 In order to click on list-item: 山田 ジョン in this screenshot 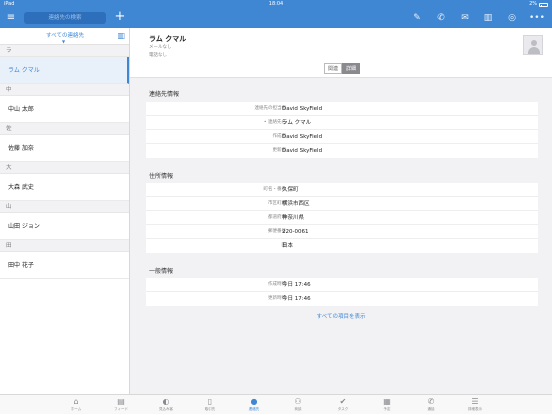, I will do `click(64, 226)`.